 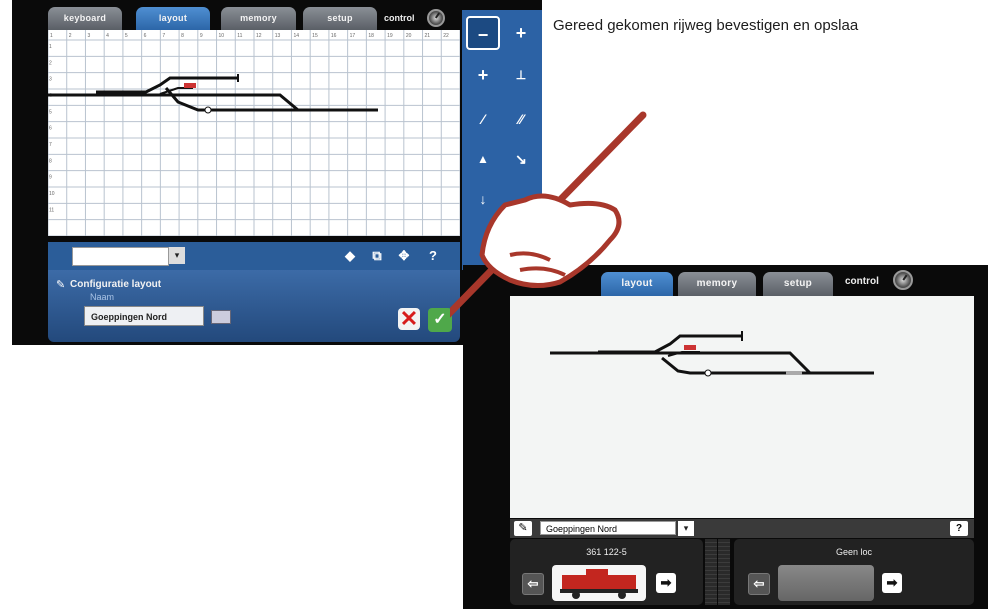 What do you see at coordinates (50, 145) in the screenshot?
I see `row-number: 7` at bounding box center [50, 145].